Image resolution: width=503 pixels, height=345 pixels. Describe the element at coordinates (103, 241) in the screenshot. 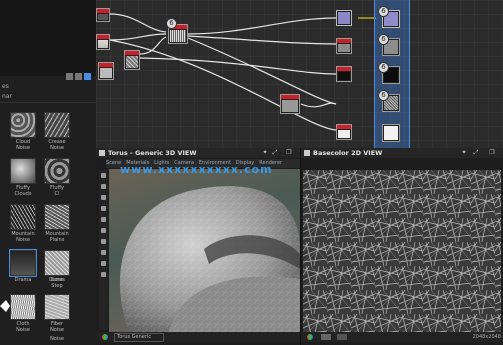

I see `frame-icon` at that location.